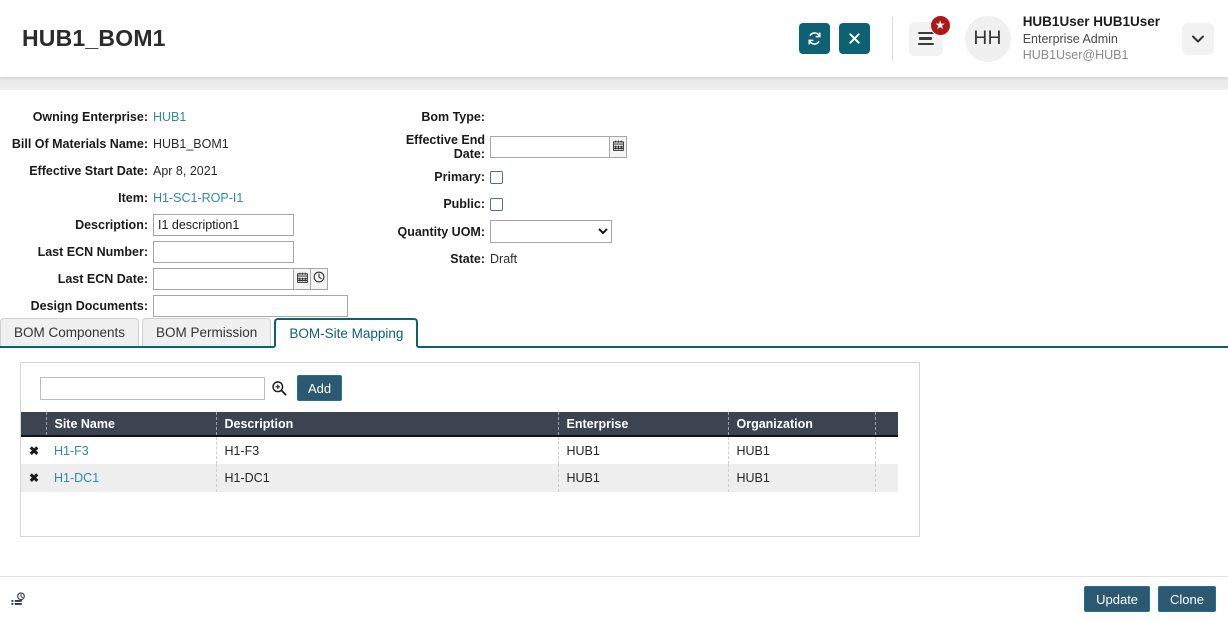 The image size is (1228, 621). I want to click on effective-start-date-value: Apr 8, 2021, so click(185, 171).